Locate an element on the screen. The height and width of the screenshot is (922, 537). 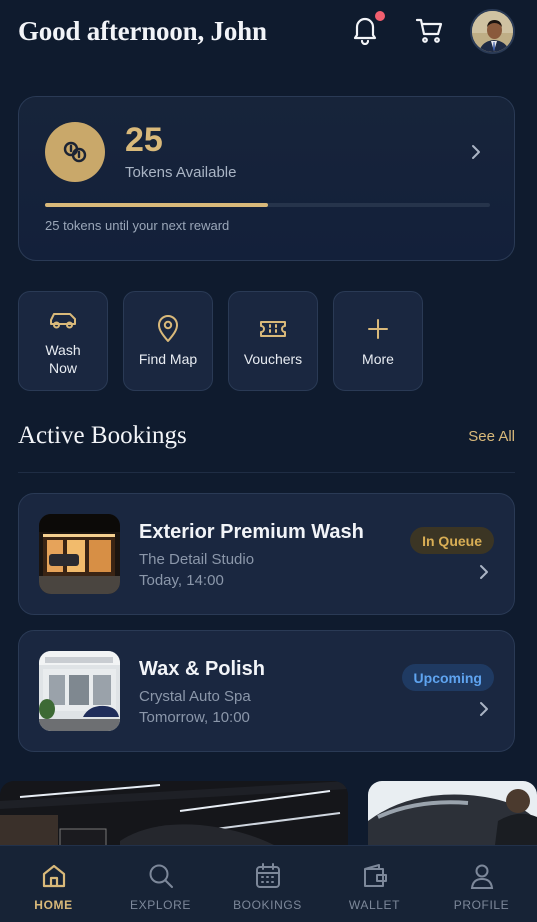
nav-home: HOME is located at coordinates (53, 884).